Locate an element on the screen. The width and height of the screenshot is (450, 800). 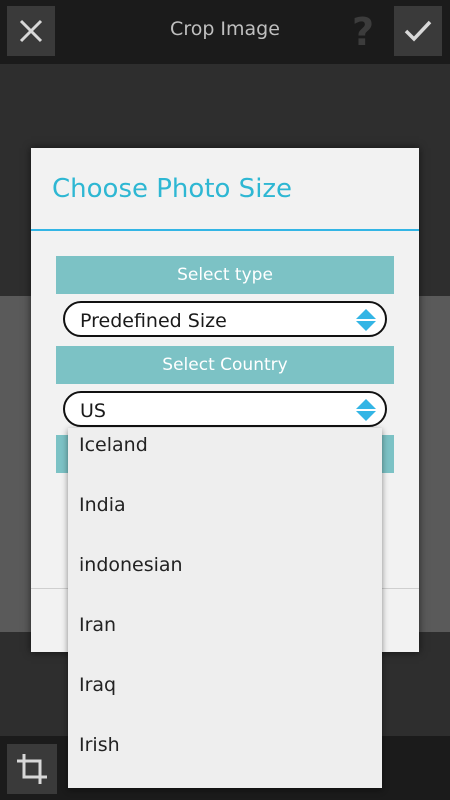
list-item: Irish is located at coordinates (225, 746).